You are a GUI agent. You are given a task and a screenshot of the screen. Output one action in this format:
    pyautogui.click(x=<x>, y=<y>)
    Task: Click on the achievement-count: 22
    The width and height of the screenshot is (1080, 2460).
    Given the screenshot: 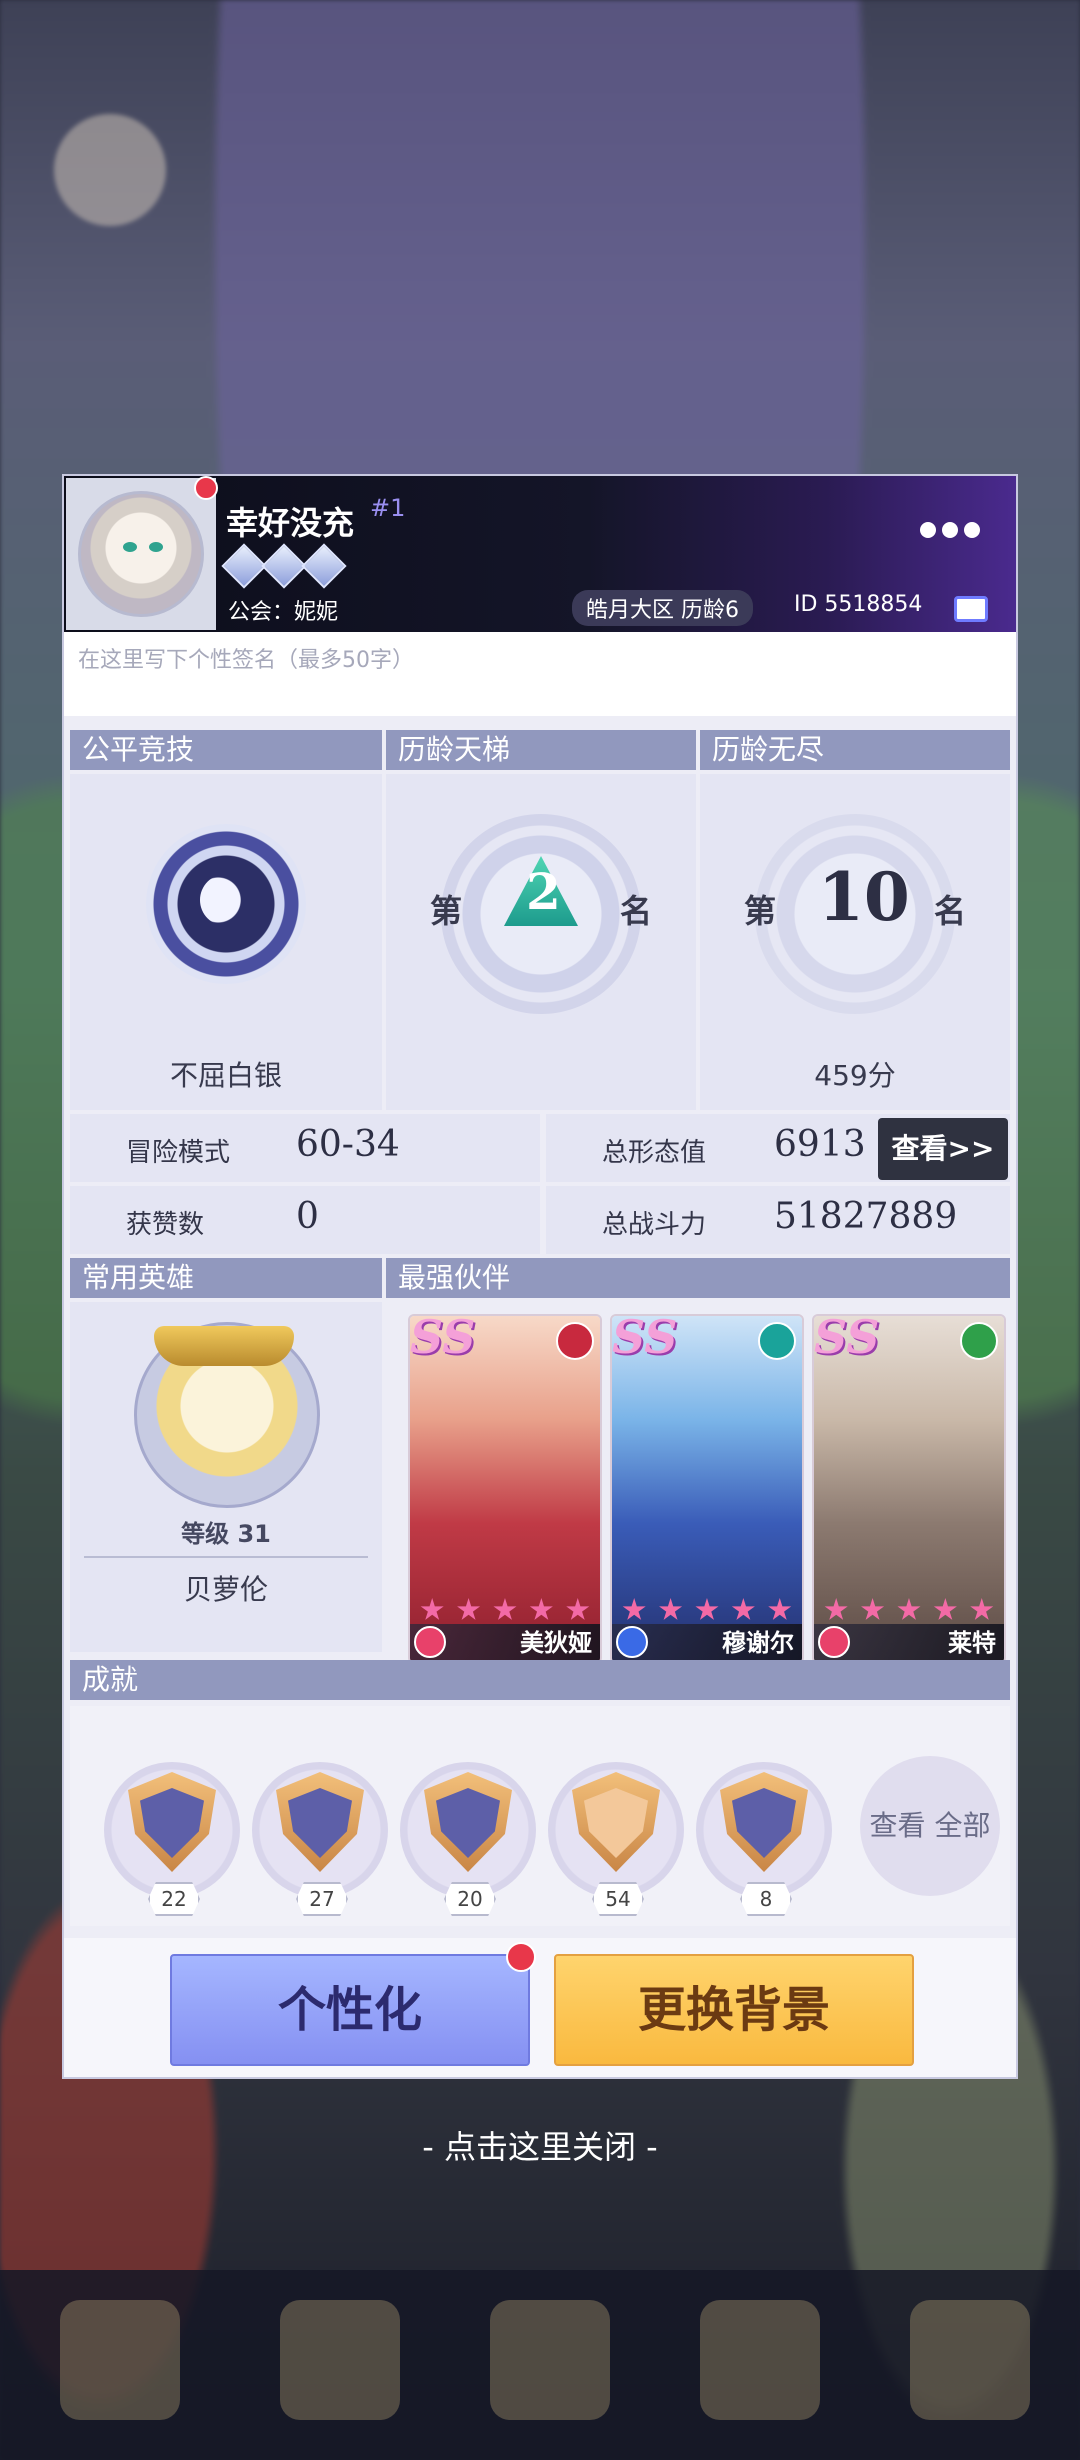 What is the action you would take?
    pyautogui.click(x=174, y=1899)
    